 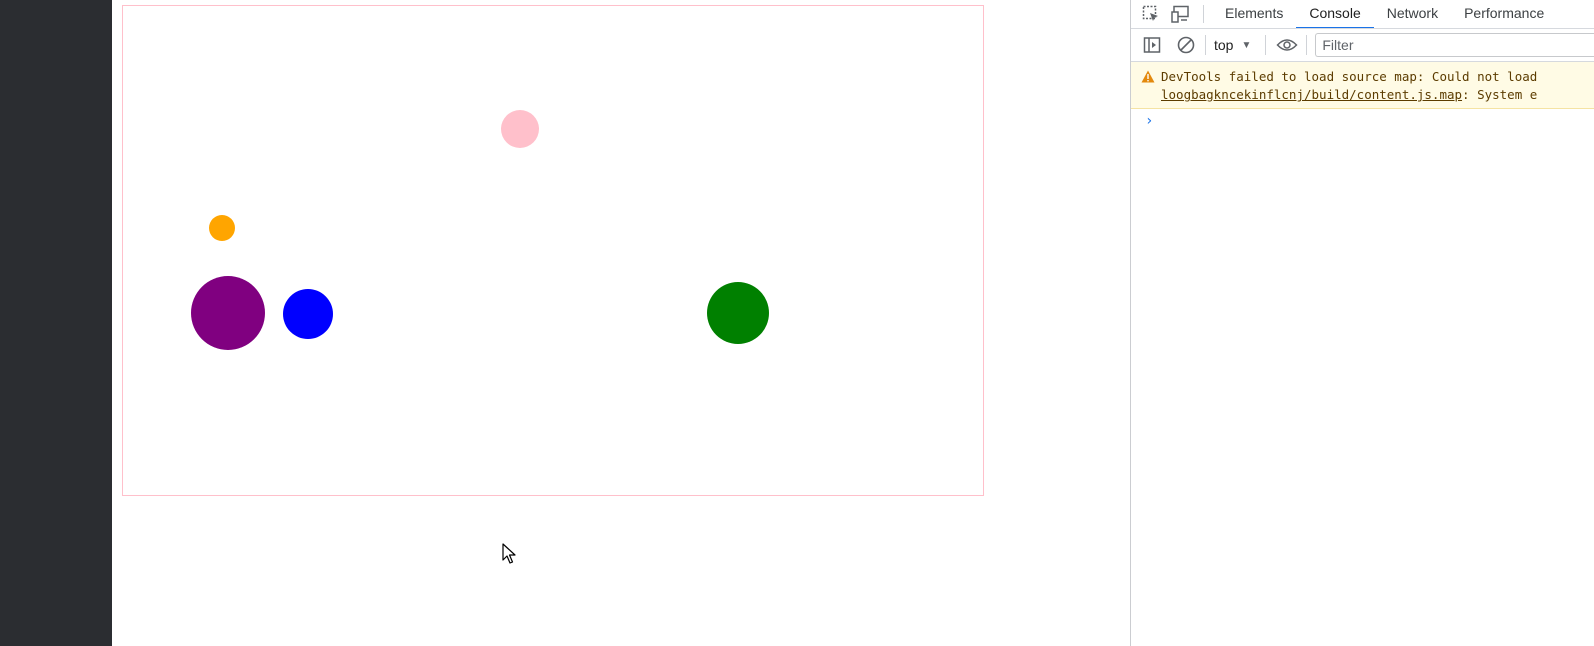 I want to click on tab-console: Console, so click(x=1335, y=14).